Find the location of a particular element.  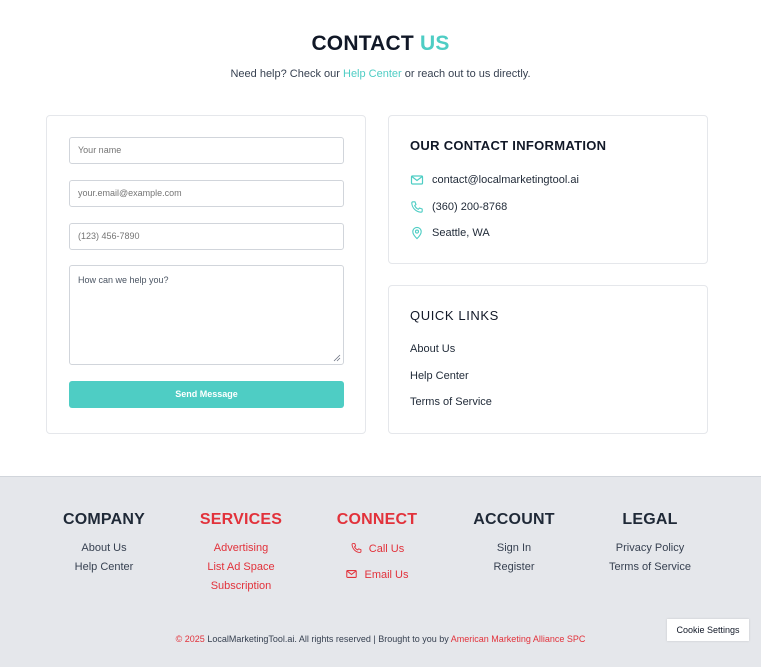

email-input is located at coordinates (206, 193).